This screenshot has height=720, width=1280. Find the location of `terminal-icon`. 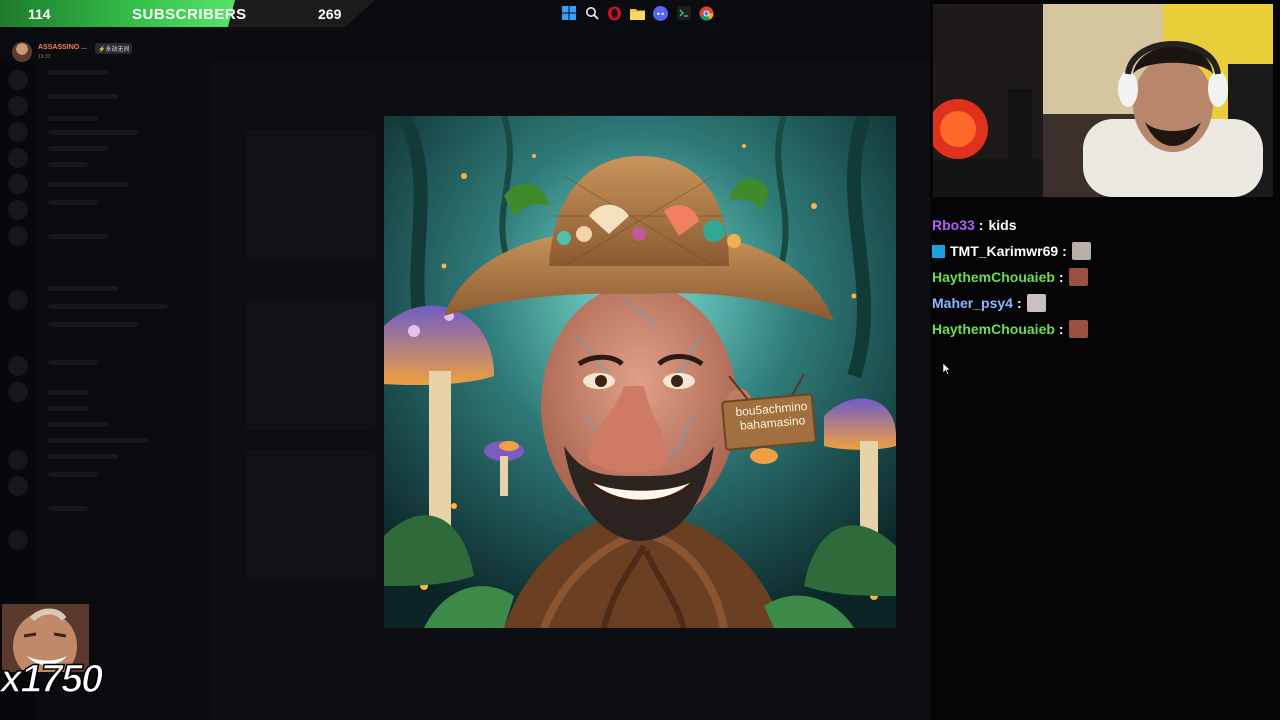

terminal-icon is located at coordinates (683, 13).